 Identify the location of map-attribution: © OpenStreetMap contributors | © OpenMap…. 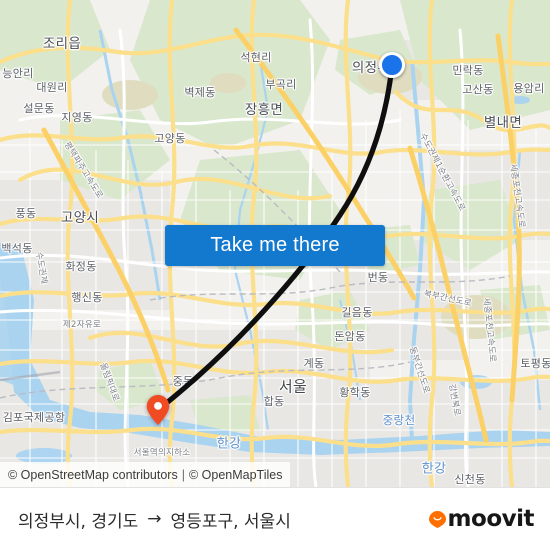
(145, 474).